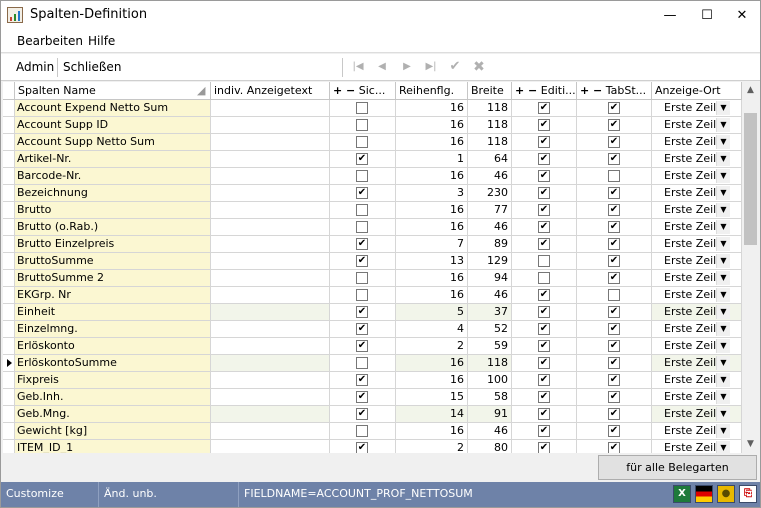  I want to click on cell-breite: 64, so click(490, 159).